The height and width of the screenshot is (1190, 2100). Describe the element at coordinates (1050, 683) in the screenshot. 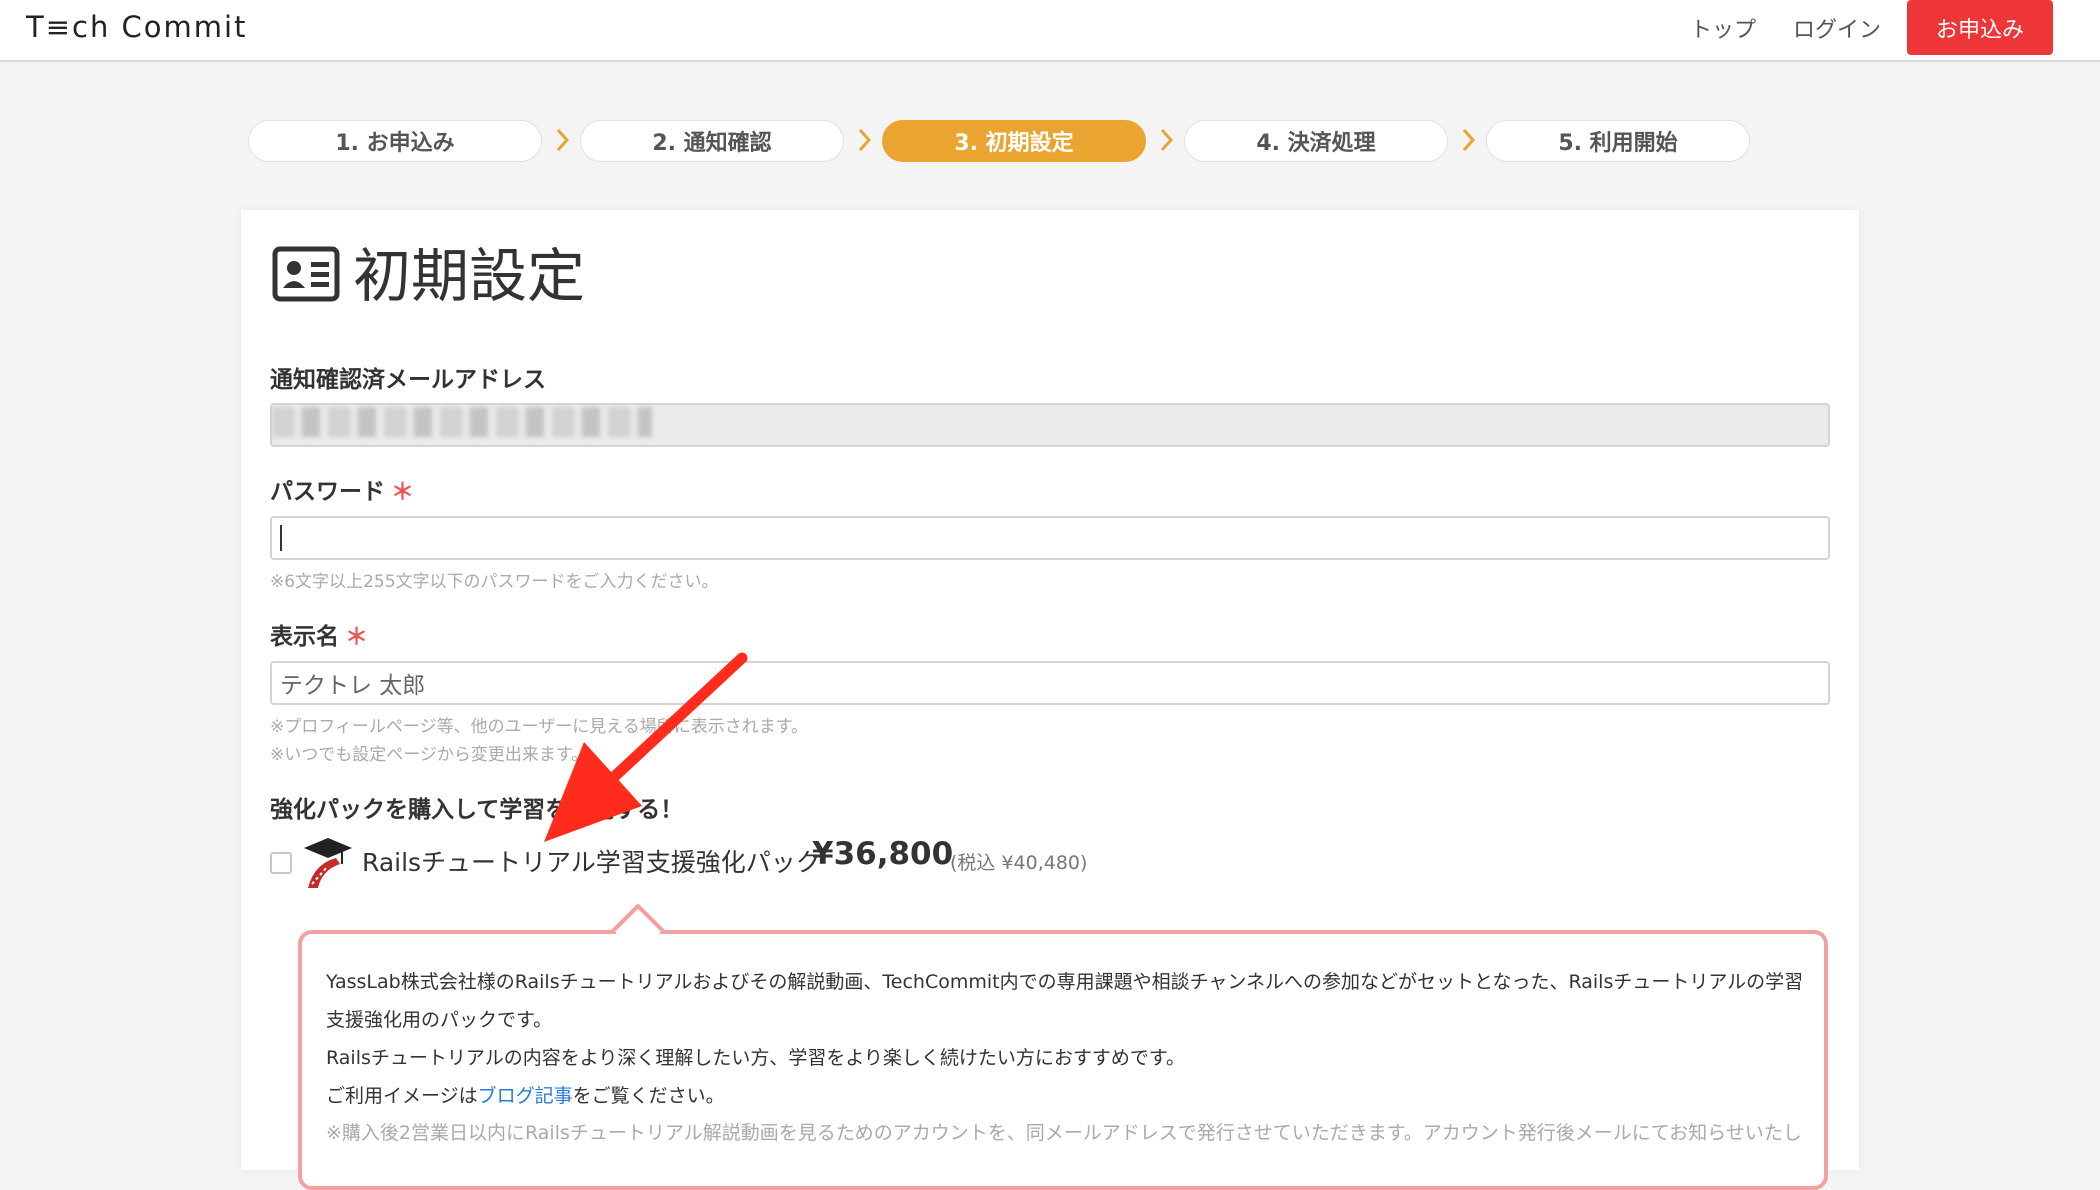

I see `display-name-field: テクトレ 太郎` at that location.